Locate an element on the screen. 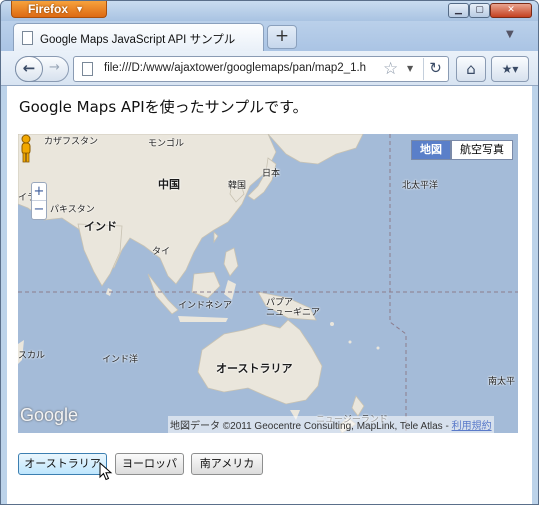 The height and width of the screenshot is (505, 539). map-label-australia: オーストラリア is located at coordinates (254, 368).